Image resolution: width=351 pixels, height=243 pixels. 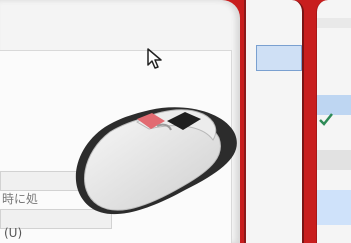 What do you see at coordinates (333, 121) in the screenshot?
I see `right-window` at bounding box center [333, 121].